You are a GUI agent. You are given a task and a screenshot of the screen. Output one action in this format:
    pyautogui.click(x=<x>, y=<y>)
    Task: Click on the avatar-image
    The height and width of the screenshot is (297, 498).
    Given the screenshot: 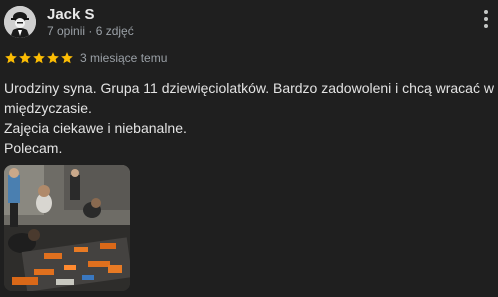 What is the action you would take?
    pyautogui.click(x=20, y=22)
    